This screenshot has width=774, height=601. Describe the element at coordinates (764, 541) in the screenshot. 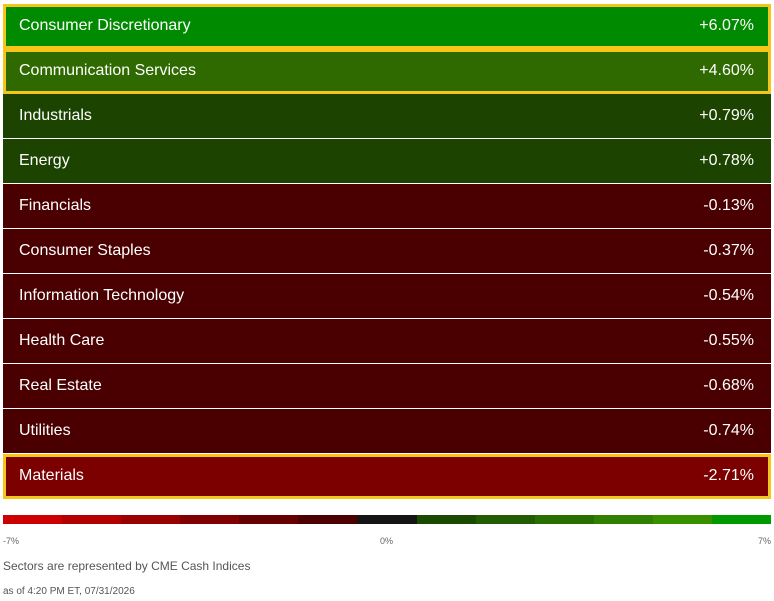

I see `scale-max-label: 7%` at that location.